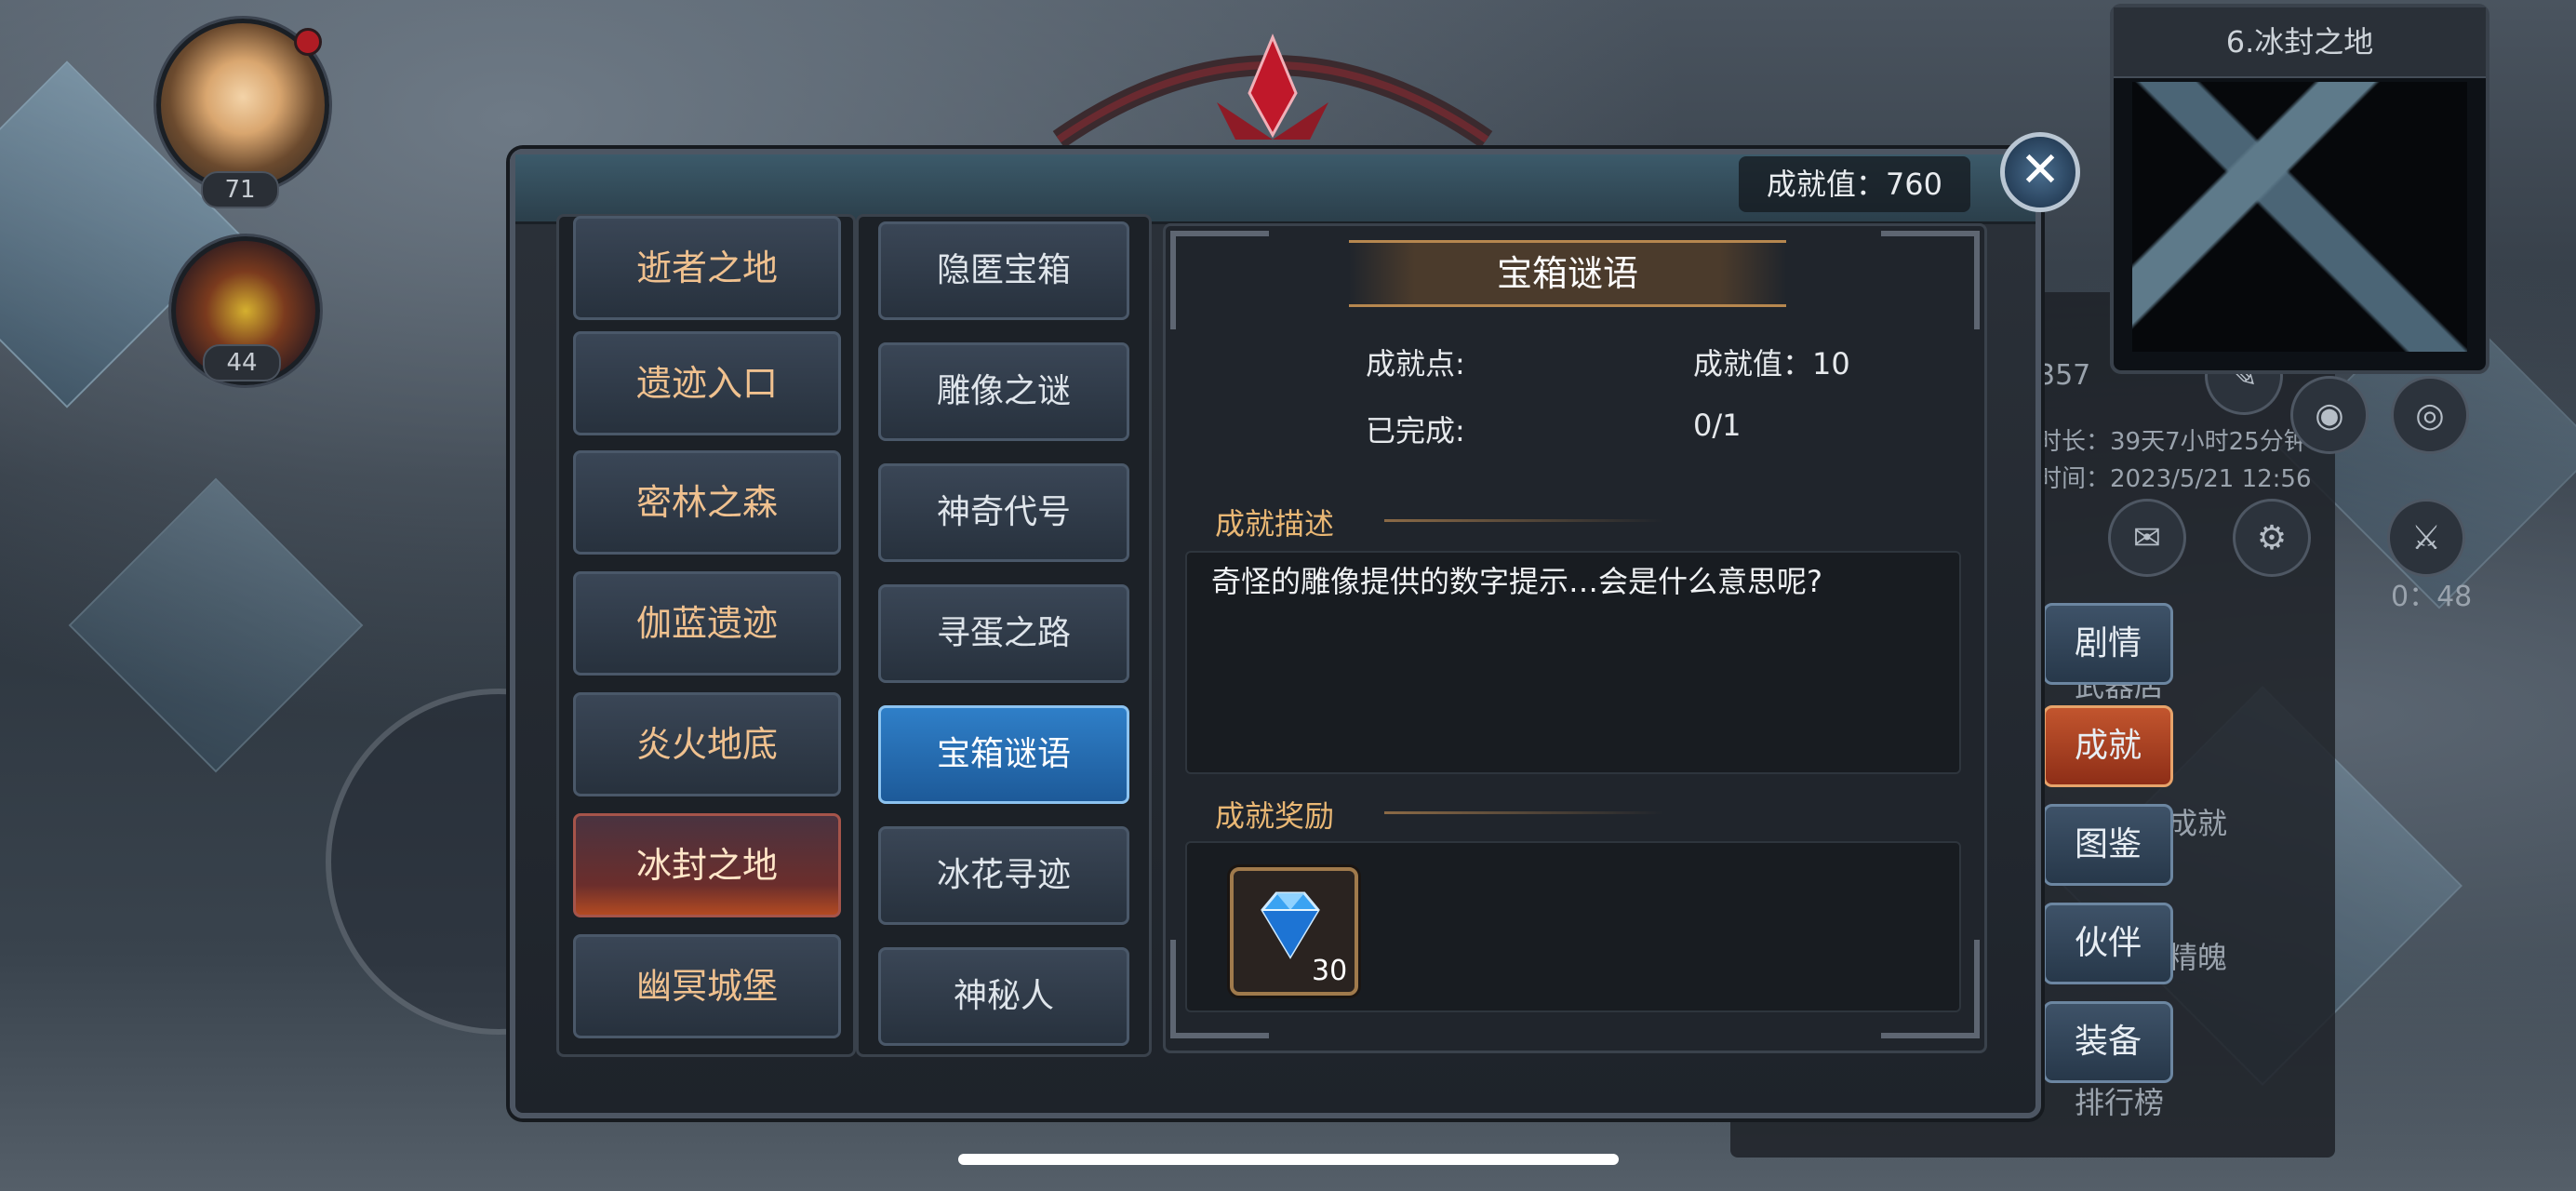 This screenshot has width=2576, height=1191. Describe the element at coordinates (1717, 425) in the screenshot. I see `completed-value: 0/1` at that location.